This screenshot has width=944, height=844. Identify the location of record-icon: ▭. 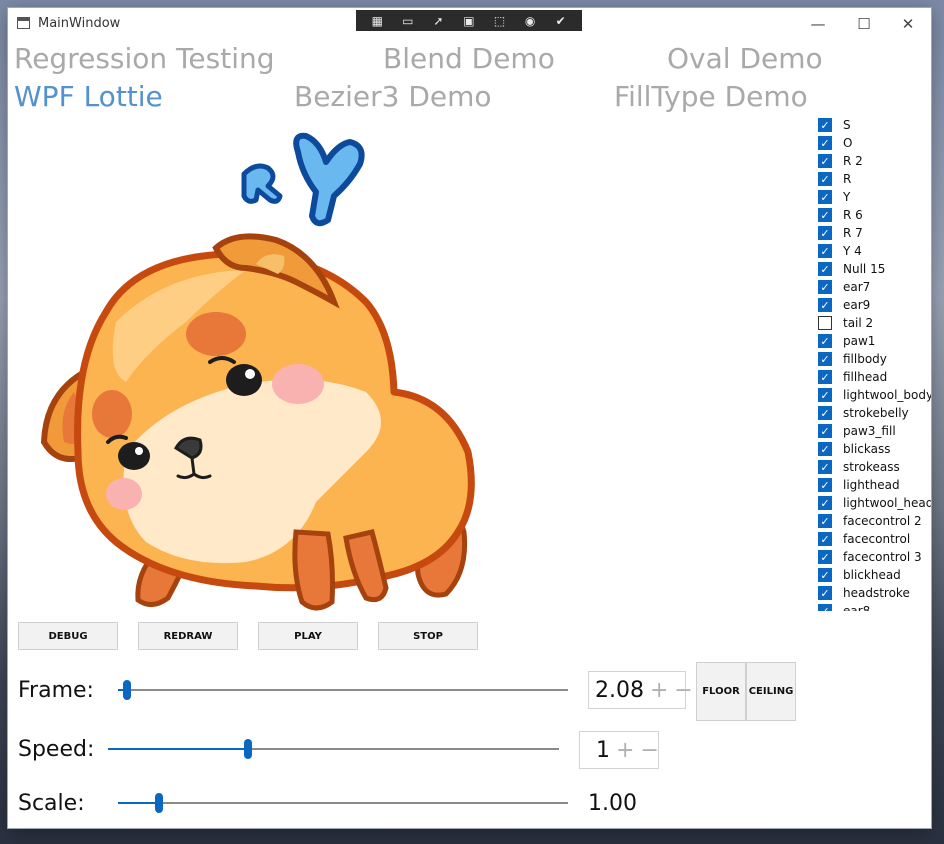
(408, 21).